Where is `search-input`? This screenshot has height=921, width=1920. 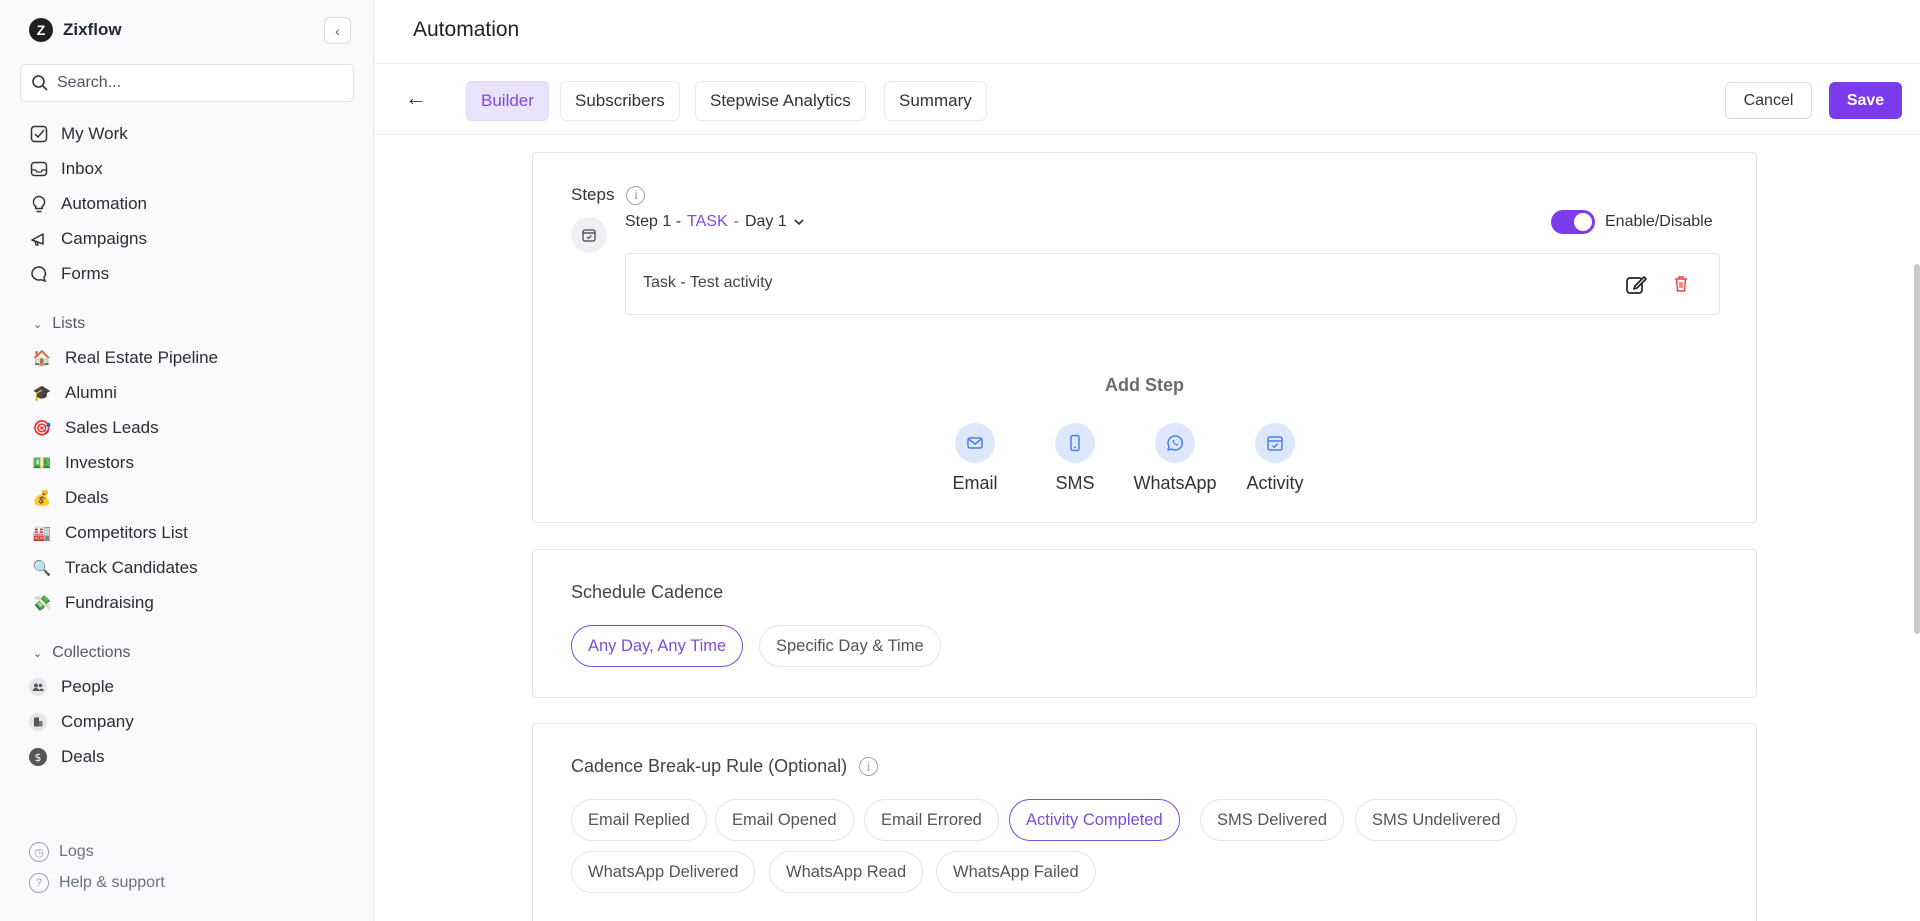
search-input is located at coordinates (197, 83).